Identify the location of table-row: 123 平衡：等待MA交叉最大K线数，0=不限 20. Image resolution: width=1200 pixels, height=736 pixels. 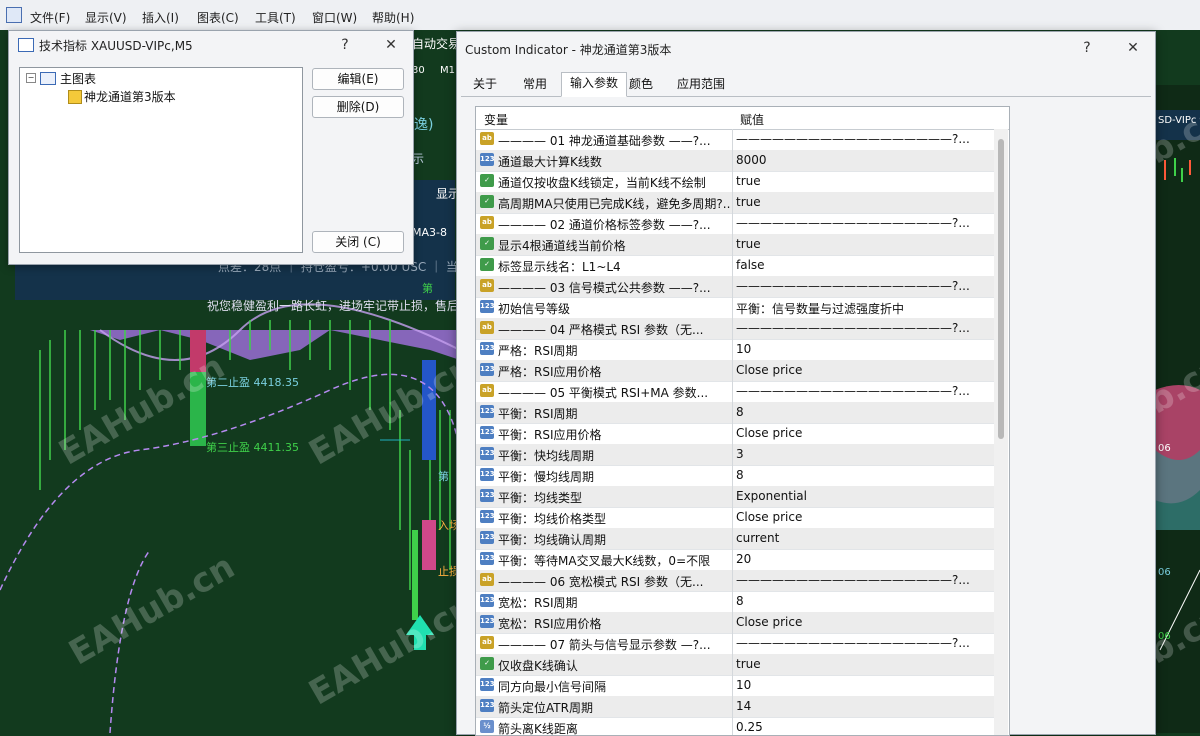
(735, 560).